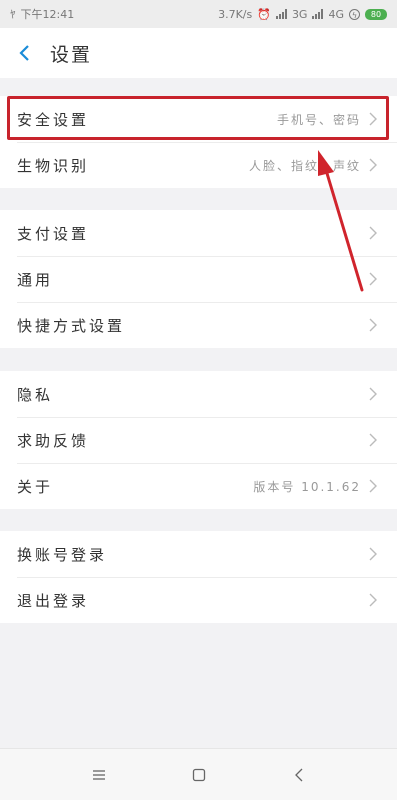 The width and height of the screenshot is (397, 800). I want to click on row-label: 支付设置, so click(53, 233).